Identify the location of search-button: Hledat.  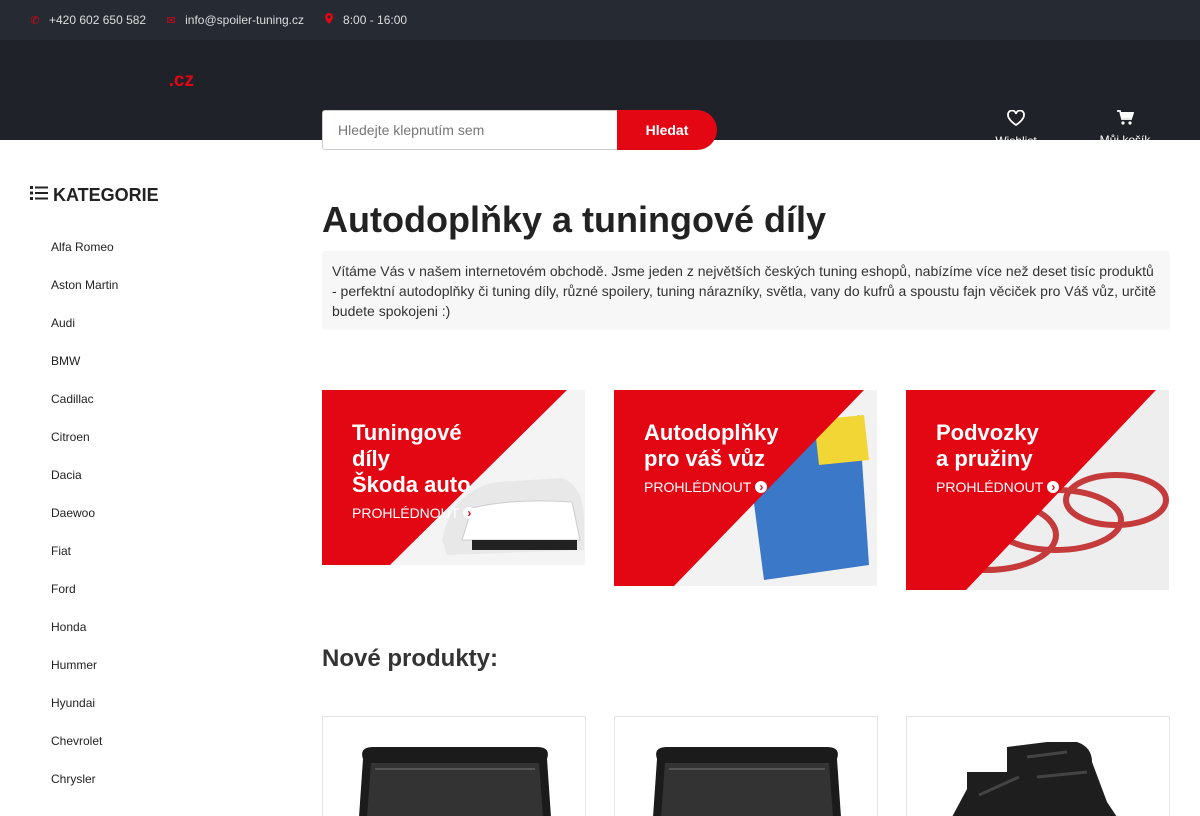
(667, 130).